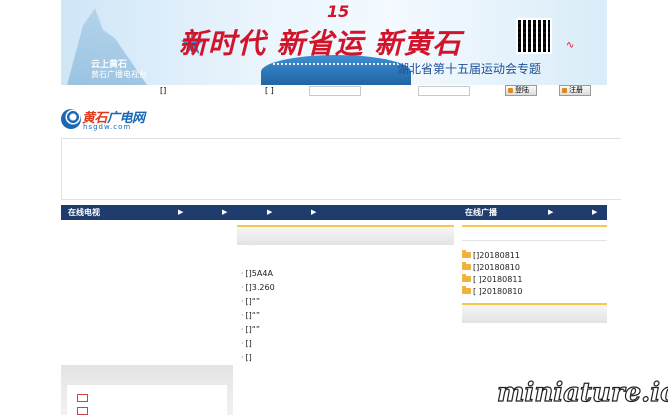 This screenshot has width=668, height=415. I want to click on news-header, so click(345, 236).